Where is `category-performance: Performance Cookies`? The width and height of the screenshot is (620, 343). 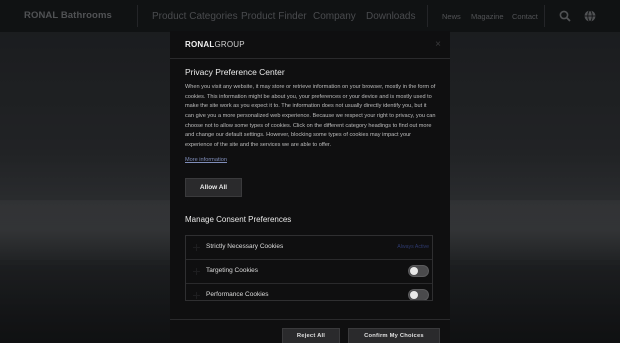 category-performance: Performance Cookies is located at coordinates (309, 292).